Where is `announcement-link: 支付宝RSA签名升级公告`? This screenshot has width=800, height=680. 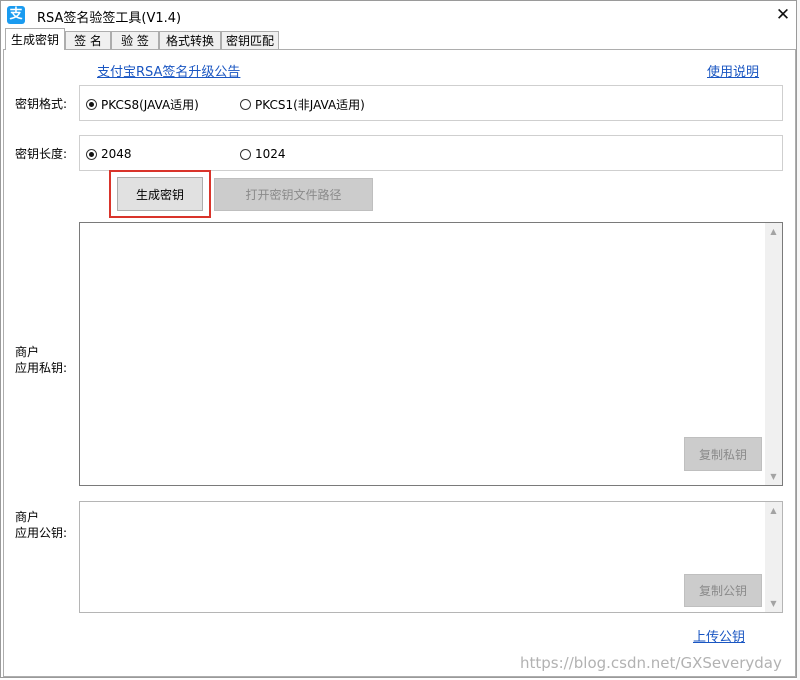
announcement-link: 支付宝RSA签名升级公告 is located at coordinates (168, 70).